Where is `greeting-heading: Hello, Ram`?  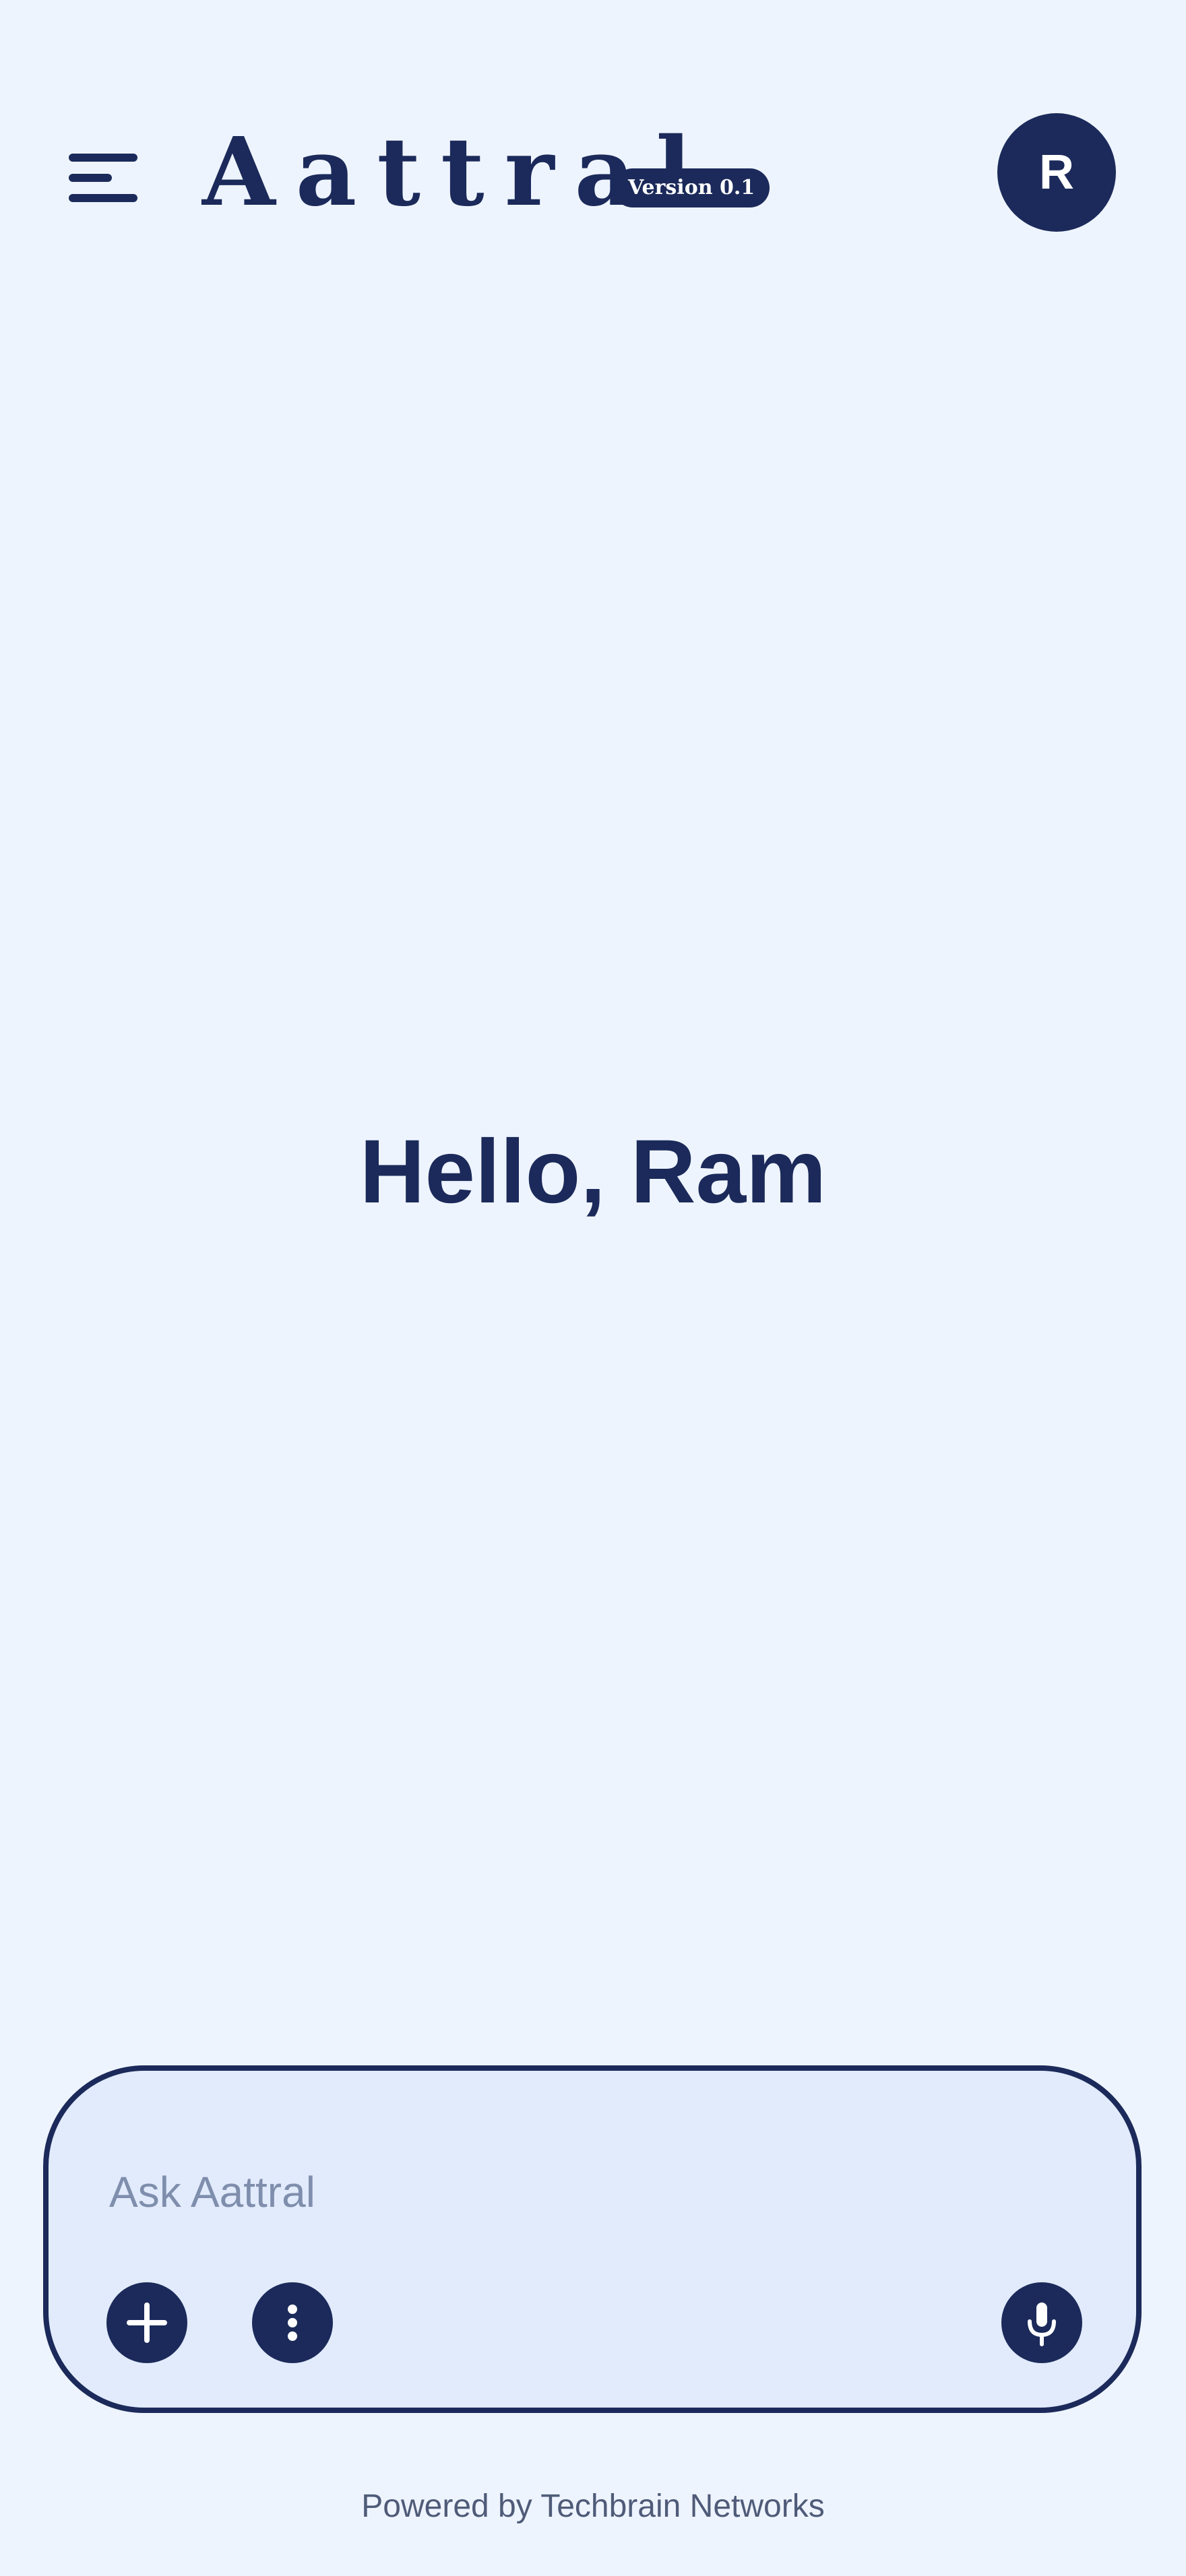
greeting-heading: Hello, Ram is located at coordinates (593, 1172).